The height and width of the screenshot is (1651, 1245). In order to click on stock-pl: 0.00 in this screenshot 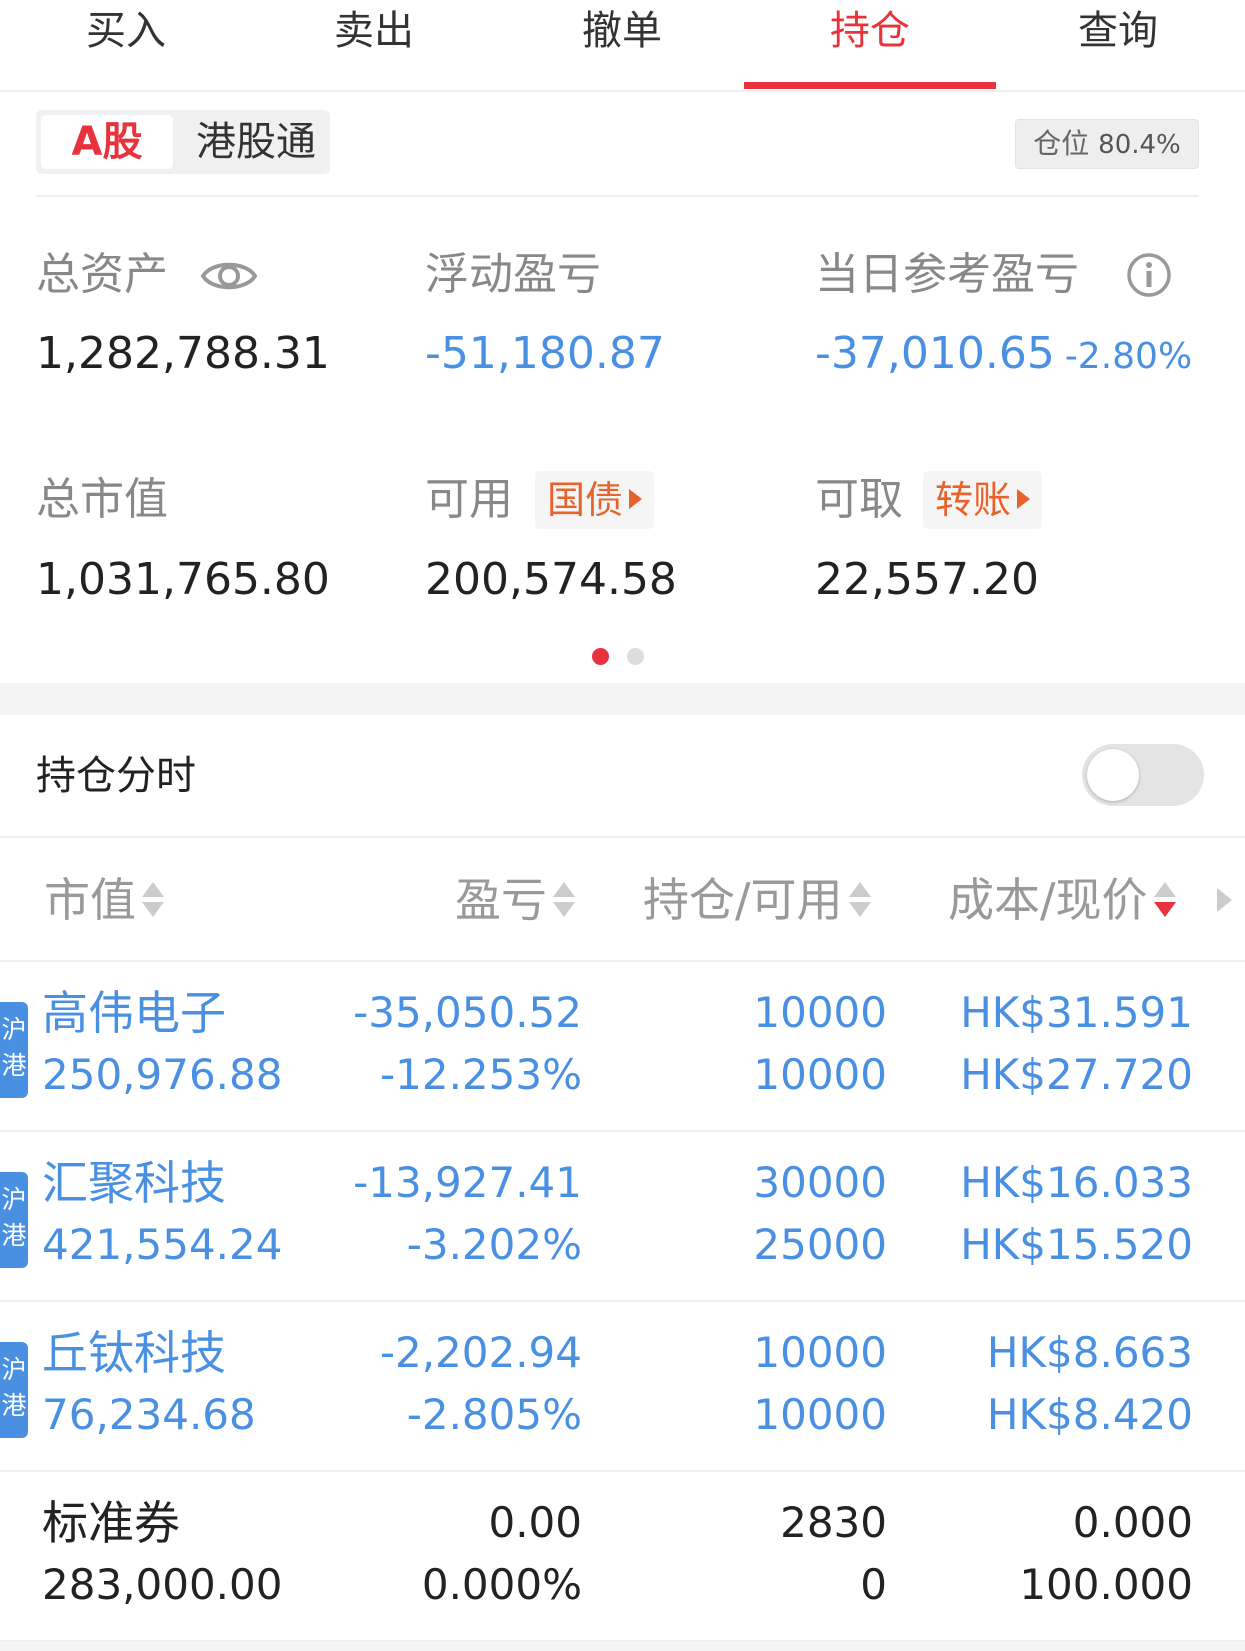, I will do `click(535, 1522)`.